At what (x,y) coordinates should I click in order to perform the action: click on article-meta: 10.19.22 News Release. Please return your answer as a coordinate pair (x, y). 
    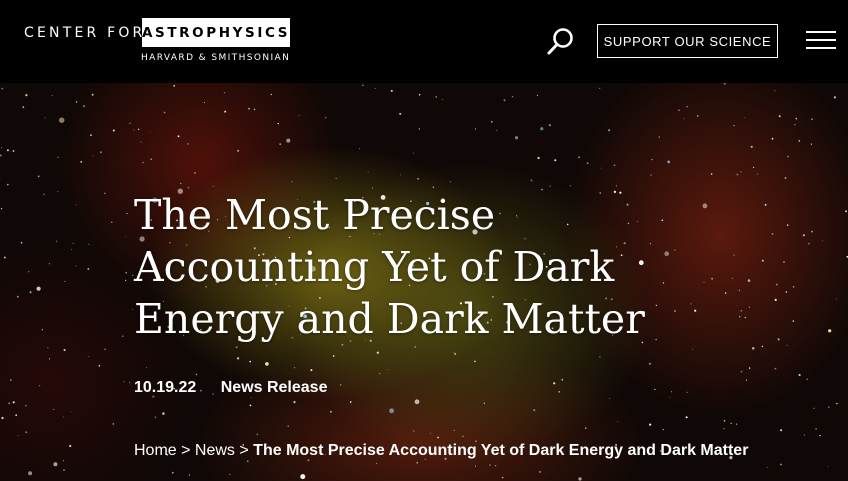
    Looking at the image, I should click on (230, 388).